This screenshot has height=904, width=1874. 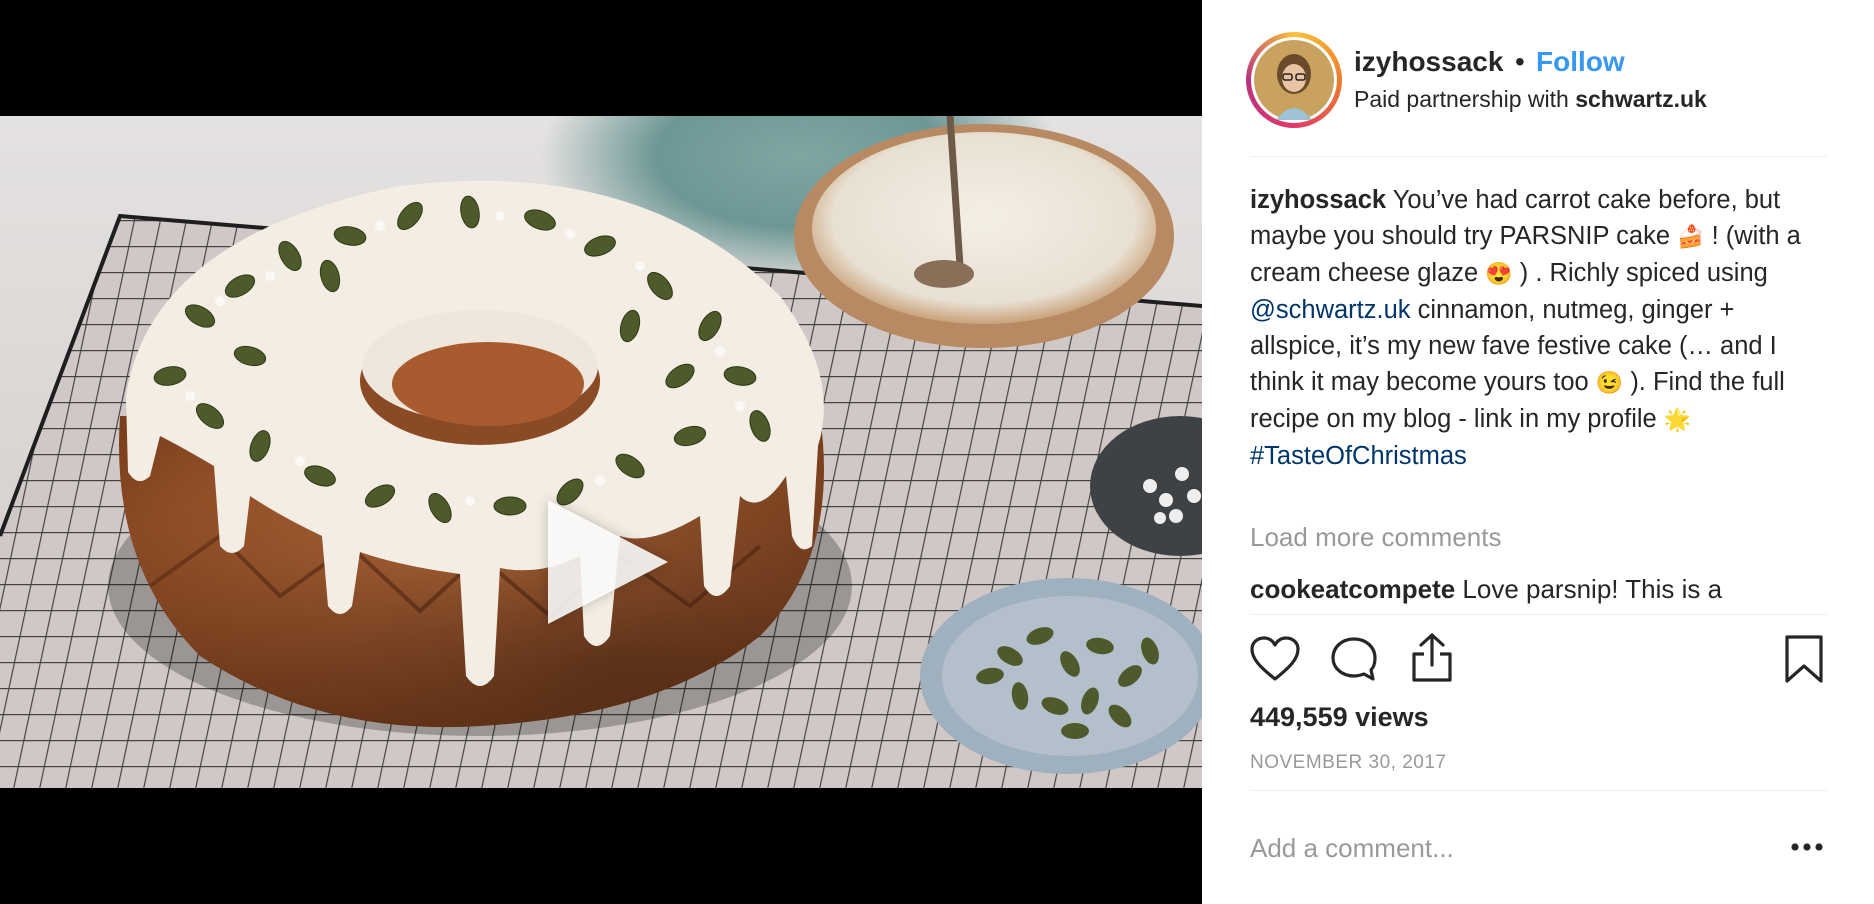 What do you see at coordinates (1428, 62) in the screenshot?
I see `post-author-username: izyhossack` at bounding box center [1428, 62].